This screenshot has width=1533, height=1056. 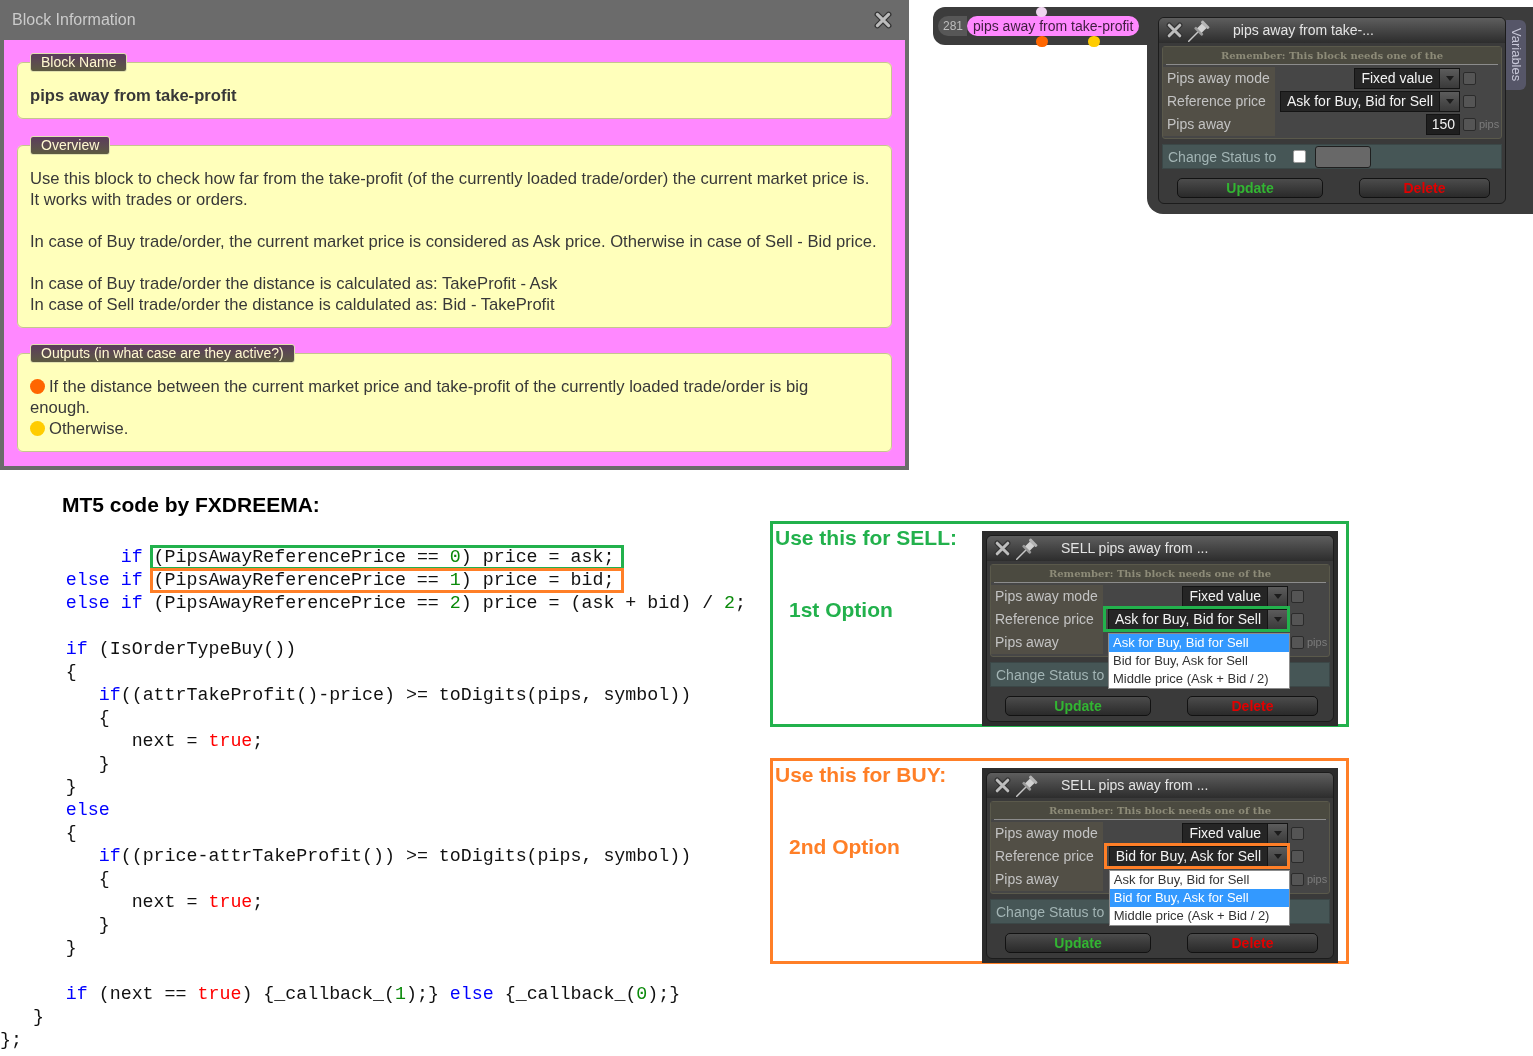 What do you see at coordinates (293, 304) in the screenshot?
I see `overview-text: In case of Sell trade/order the distance is caldulated as: Bid - TakeProfit` at bounding box center [293, 304].